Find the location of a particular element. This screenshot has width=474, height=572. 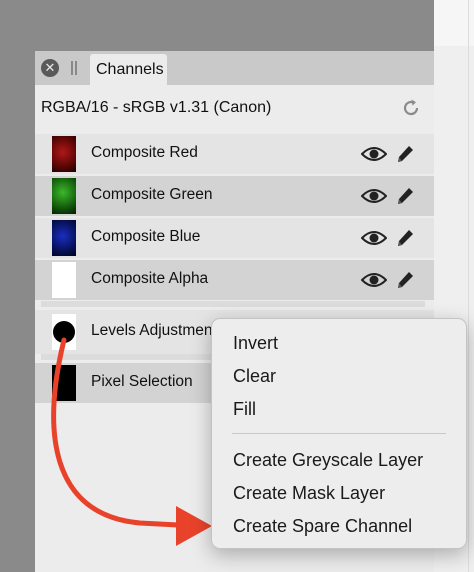

layer-thumbnail-levels is located at coordinates (64, 332).